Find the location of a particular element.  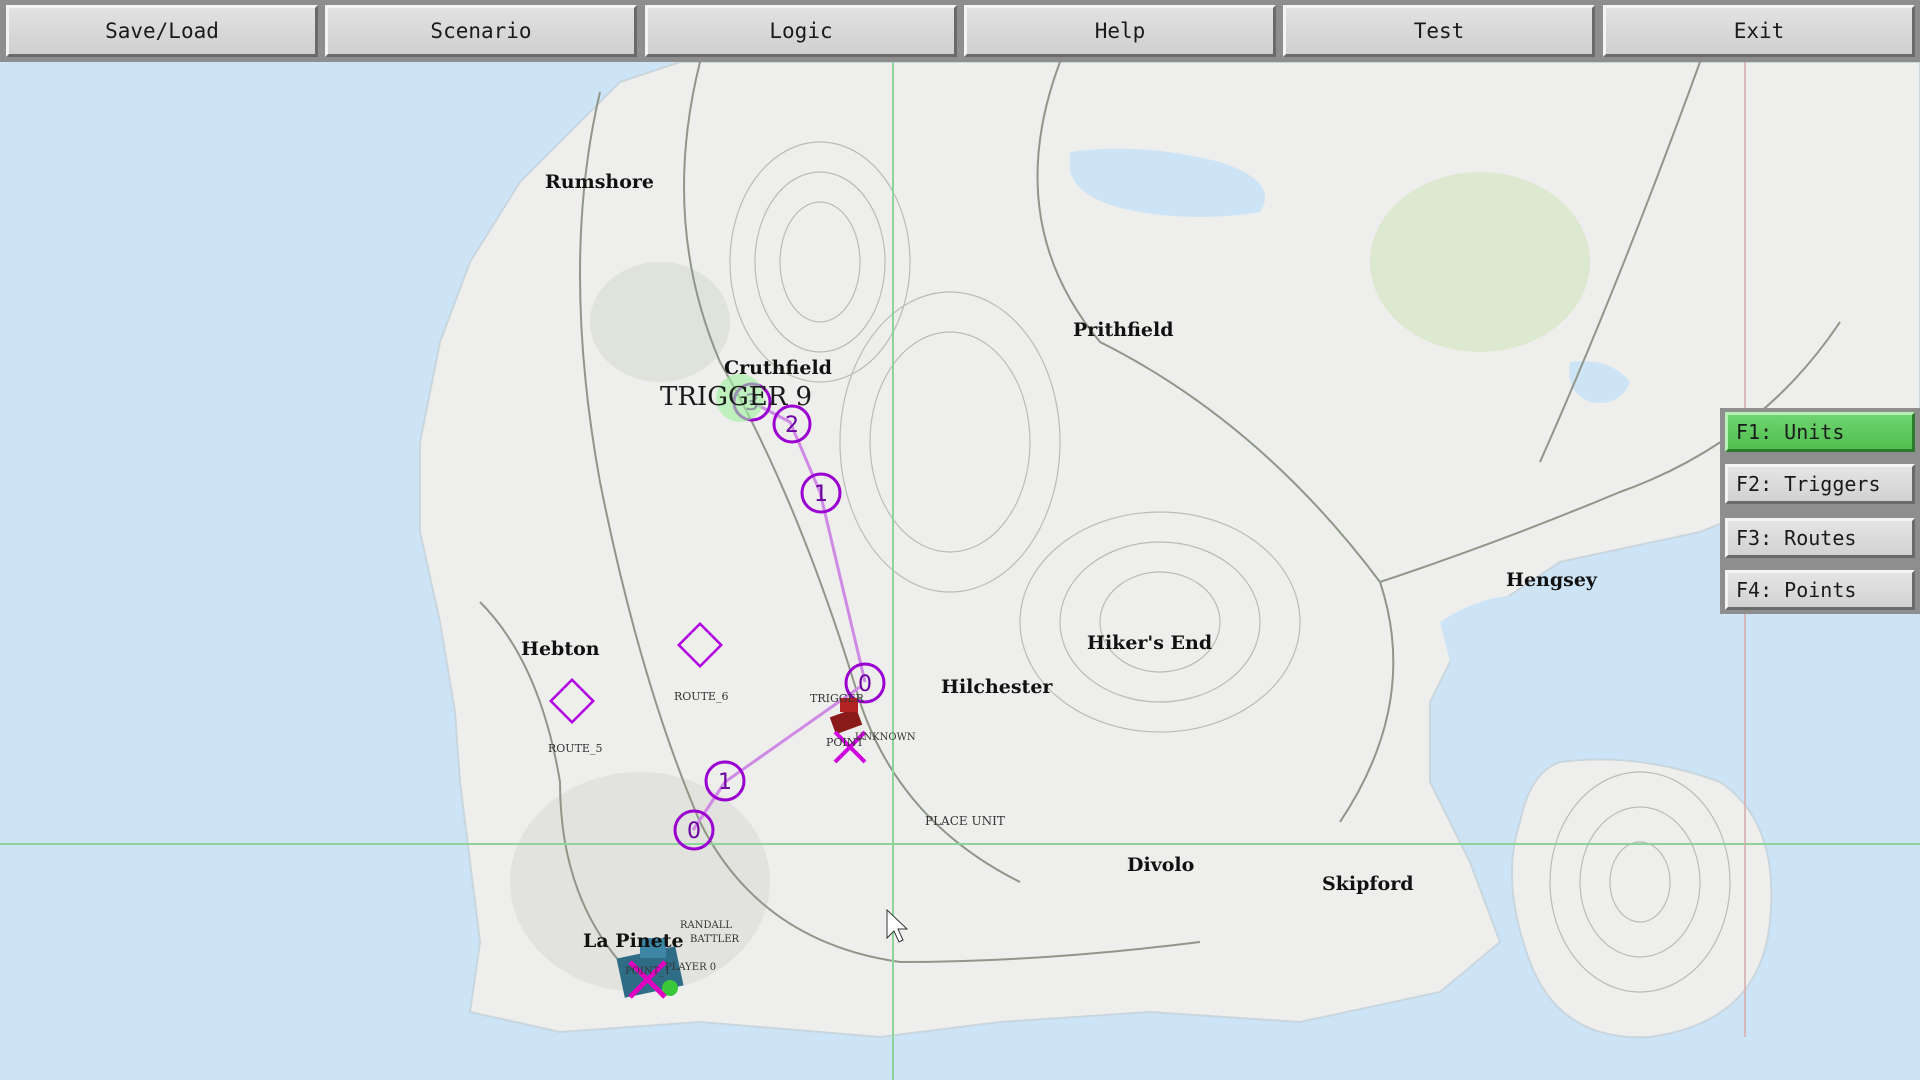

place-hilchester: Hilchester is located at coordinates (997, 687).